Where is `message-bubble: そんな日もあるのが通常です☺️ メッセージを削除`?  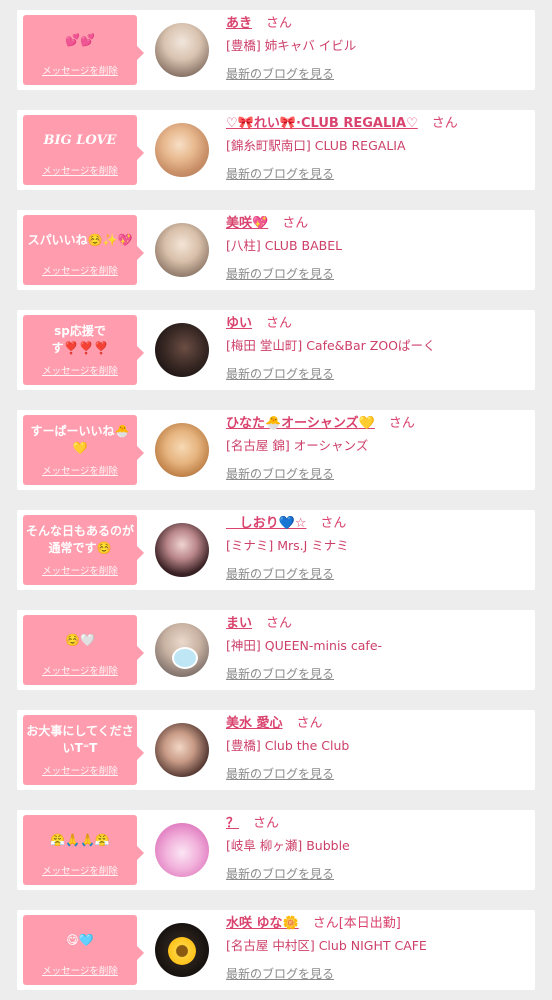
message-bubble: そんな日もあるのが通常です☺️ メッセージを削除 is located at coordinates (83, 550).